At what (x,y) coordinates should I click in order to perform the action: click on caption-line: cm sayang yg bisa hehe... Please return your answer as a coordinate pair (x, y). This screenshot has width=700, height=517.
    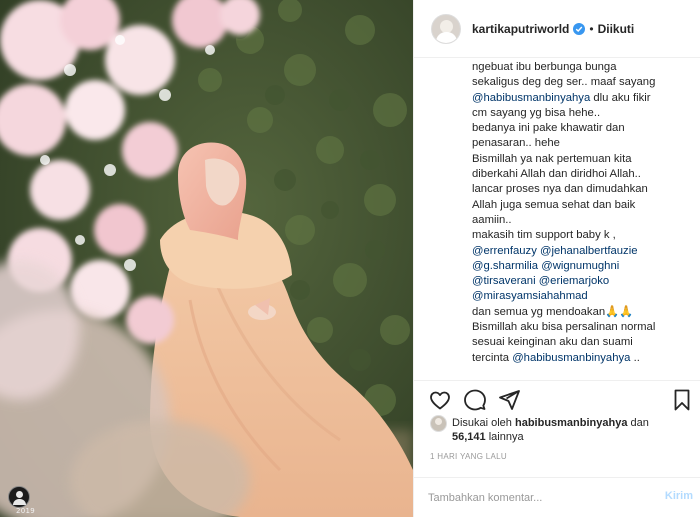
    Looking at the image, I should click on (536, 112).